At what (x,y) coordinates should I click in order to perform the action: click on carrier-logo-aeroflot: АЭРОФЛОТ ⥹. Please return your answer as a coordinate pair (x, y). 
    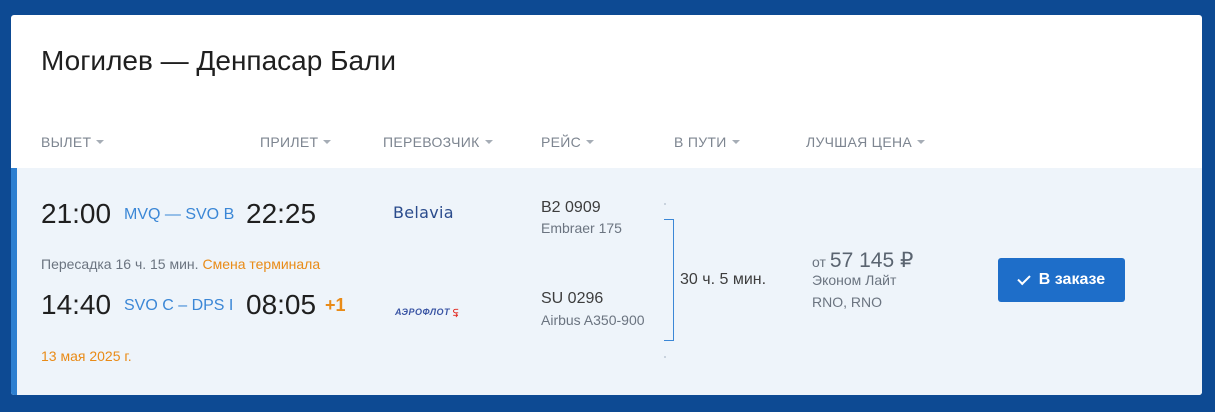
    Looking at the image, I should click on (427, 312).